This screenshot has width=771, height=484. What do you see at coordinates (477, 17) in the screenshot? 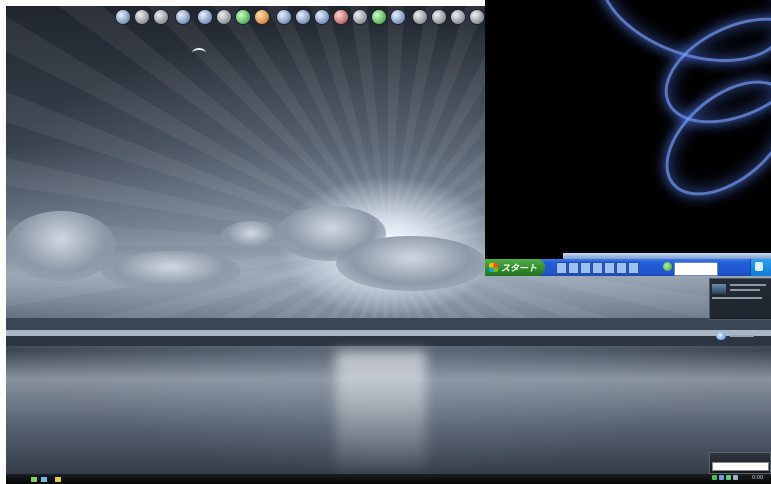
I see `trash-icon` at bounding box center [477, 17].